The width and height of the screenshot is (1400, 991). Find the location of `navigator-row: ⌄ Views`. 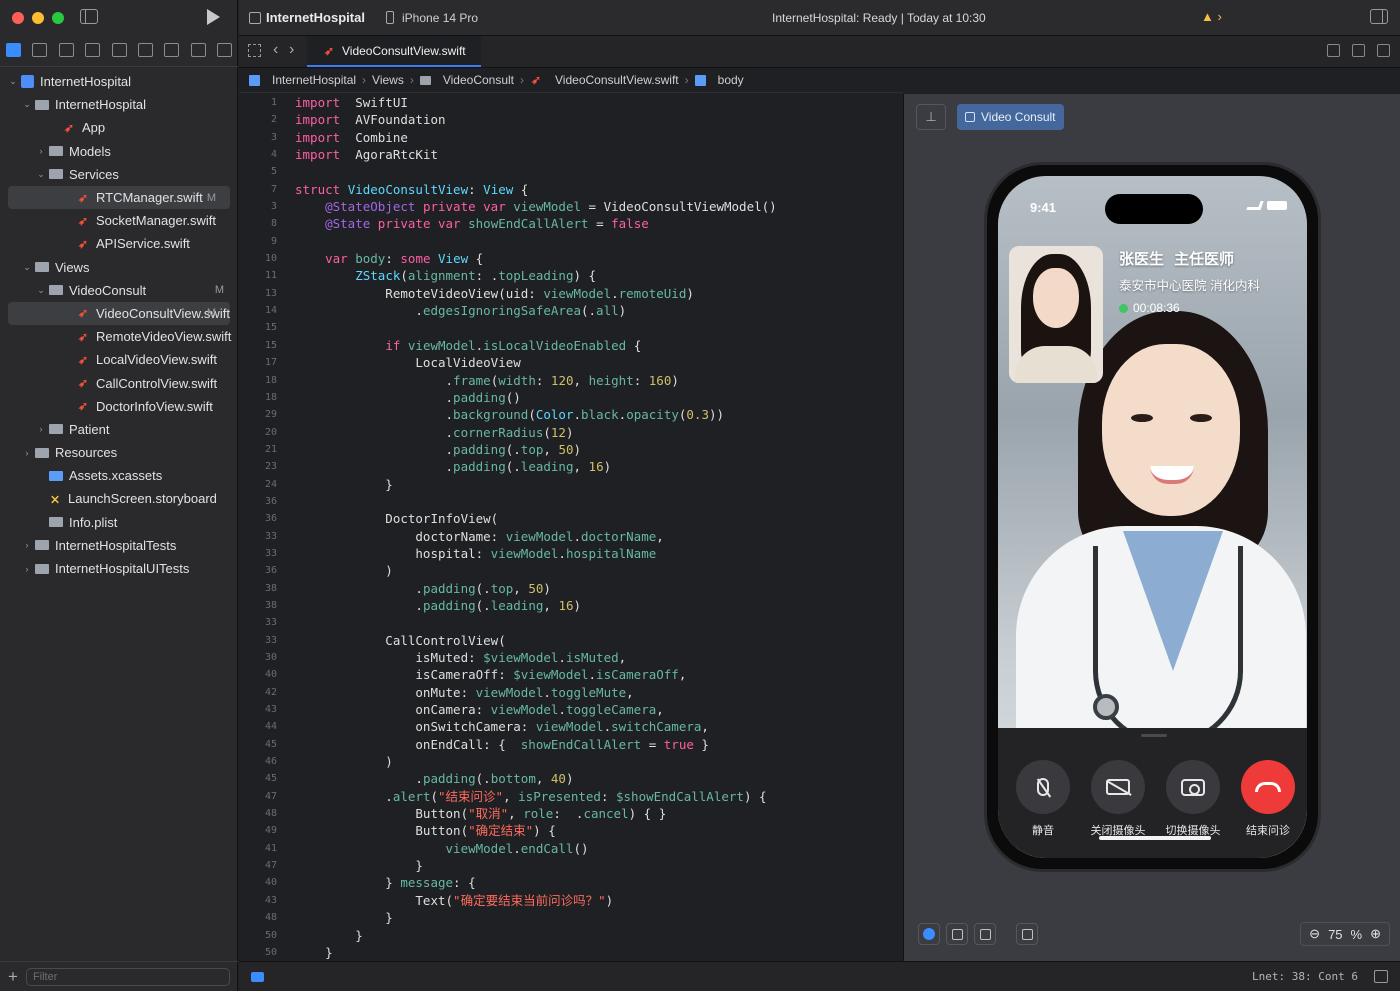

navigator-row: ⌄ Views is located at coordinates (119, 267).